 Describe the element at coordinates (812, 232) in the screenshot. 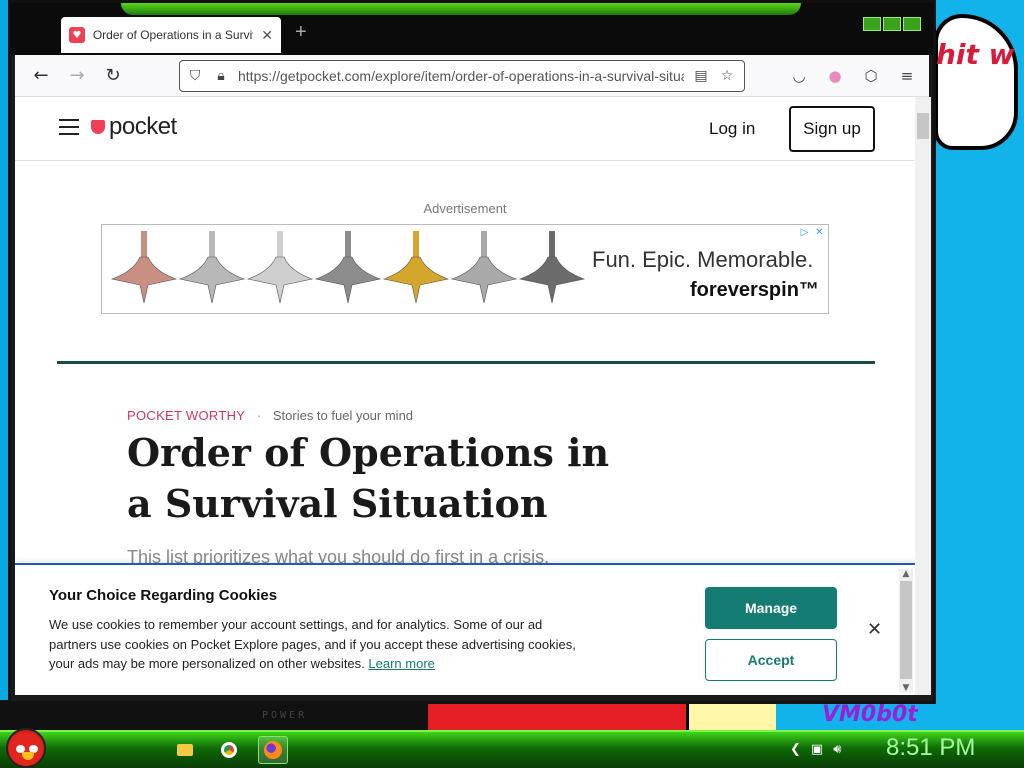

I see `ad-choices: ▷ ✕` at that location.